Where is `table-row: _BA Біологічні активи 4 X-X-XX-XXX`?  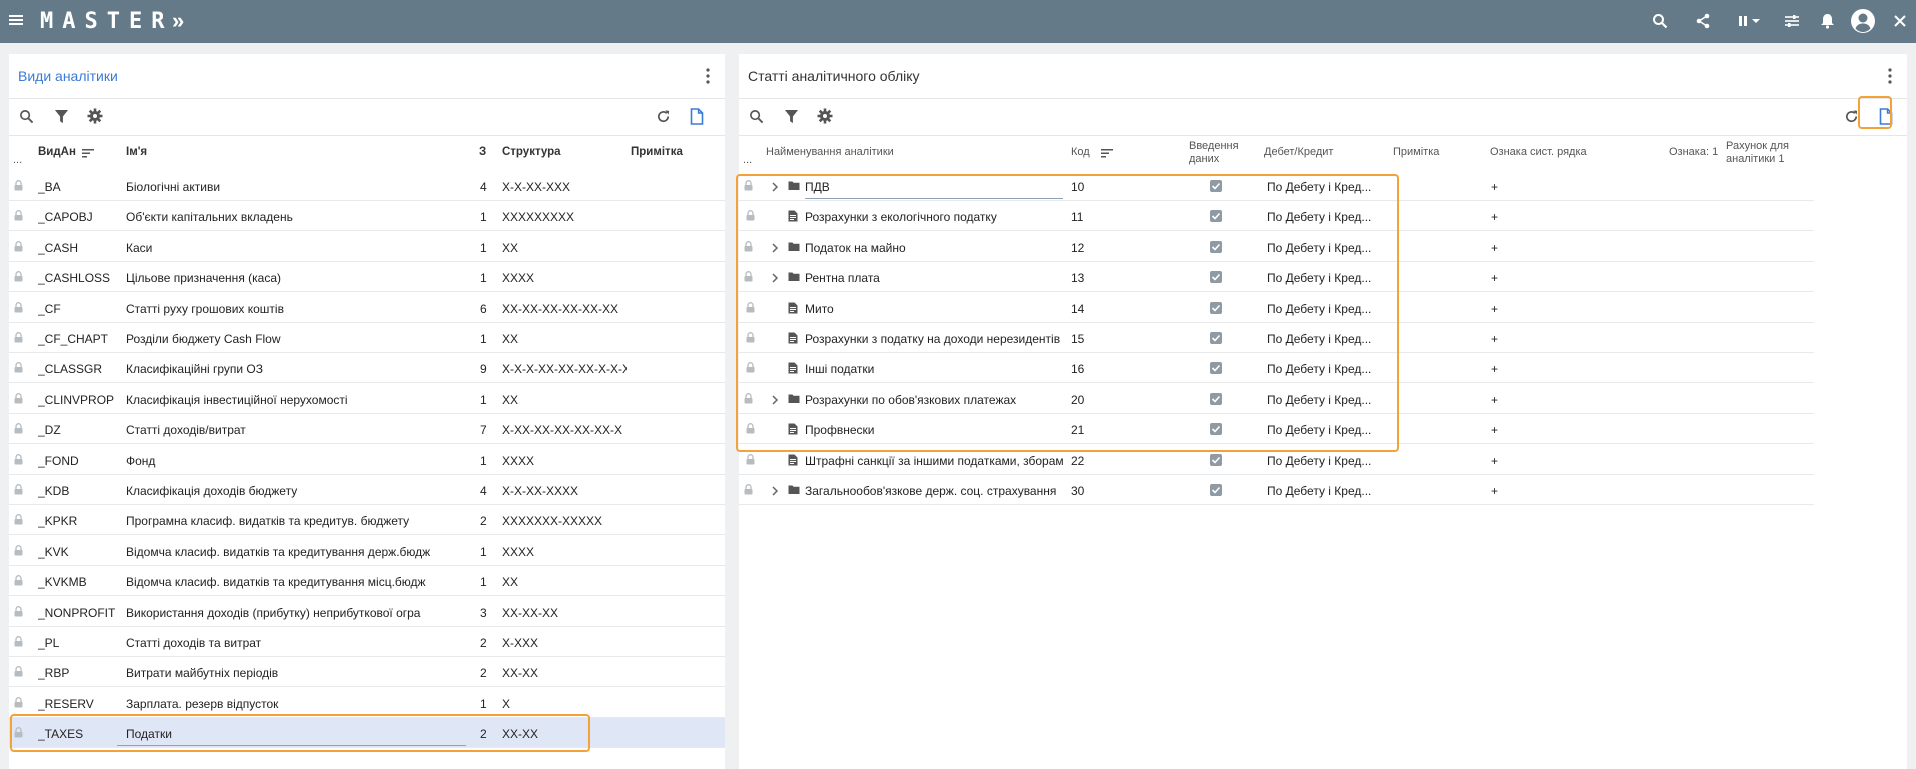
table-row: _BA Біологічні активи 4 X-X-XX-XXX is located at coordinates (367, 186).